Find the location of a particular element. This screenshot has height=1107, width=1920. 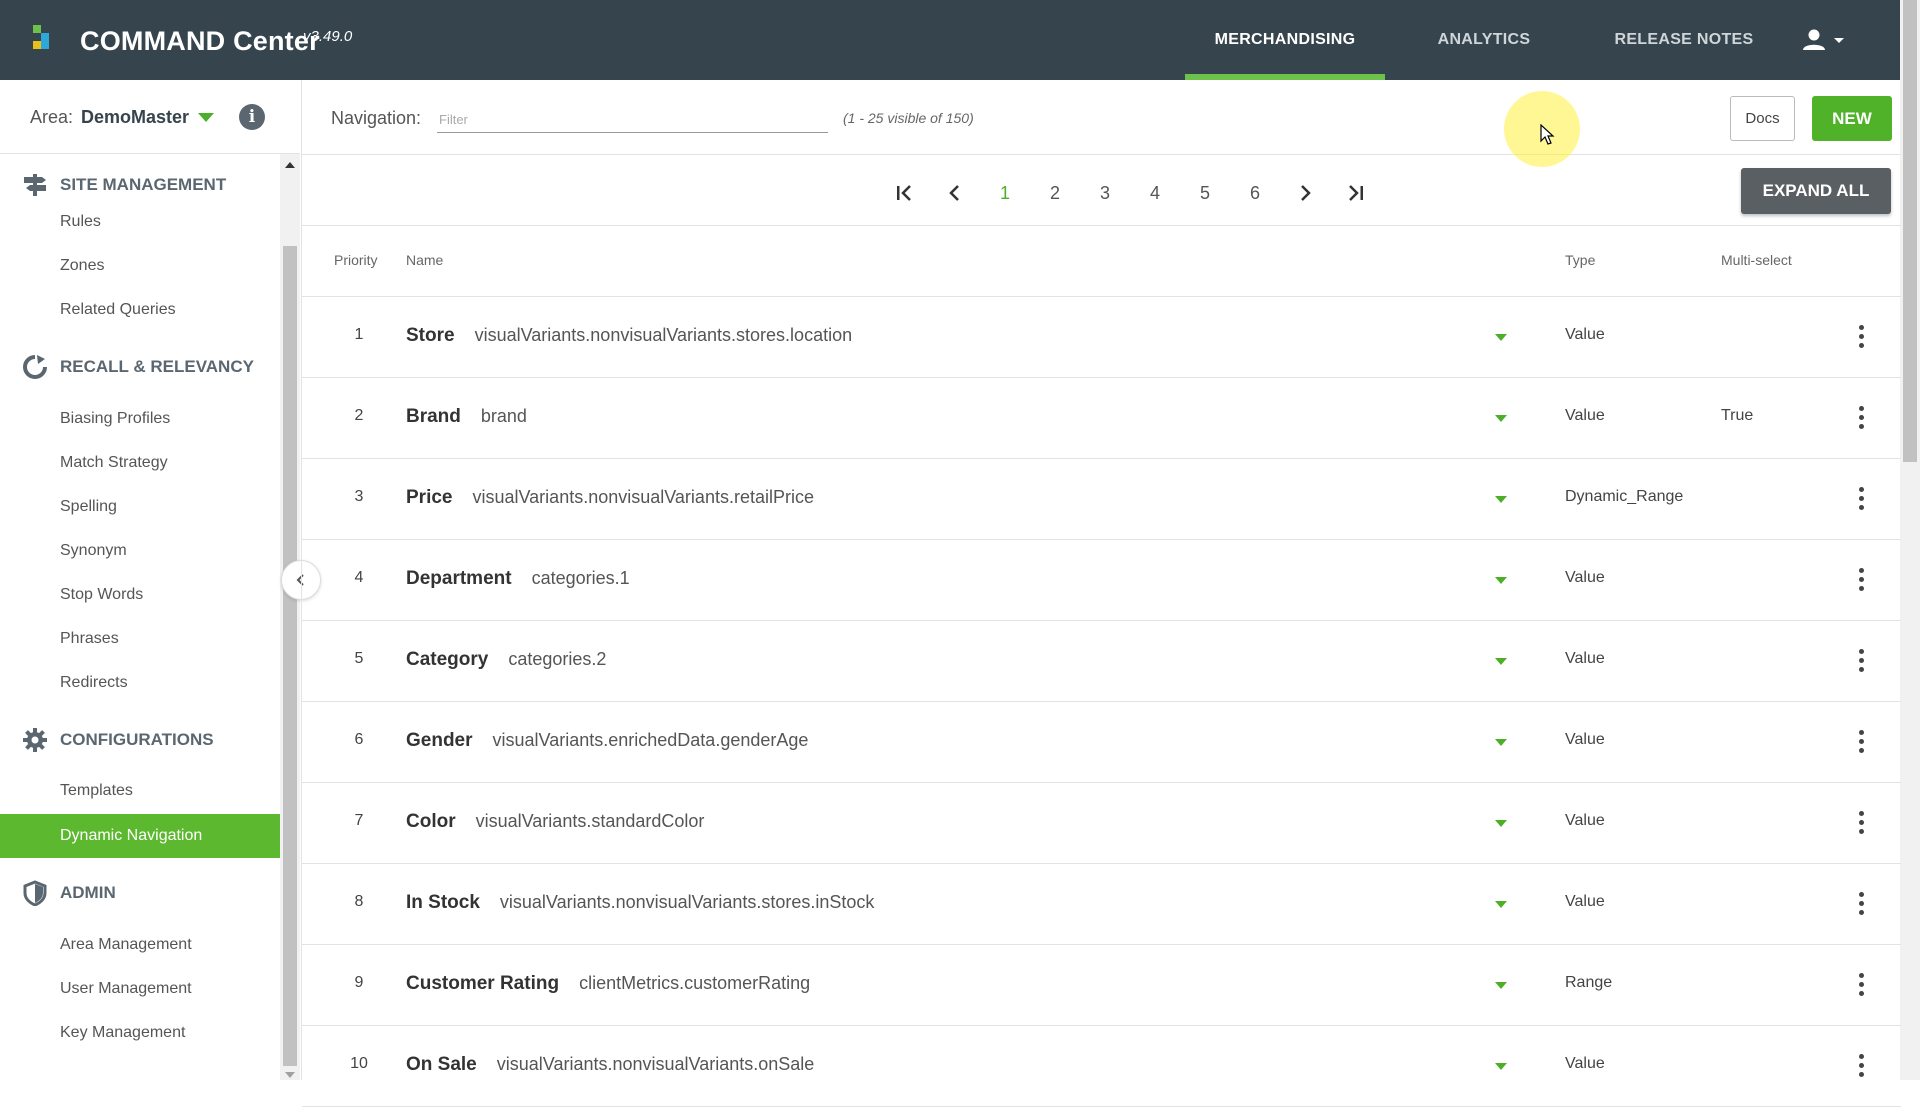

gear-icon is located at coordinates (35, 740).